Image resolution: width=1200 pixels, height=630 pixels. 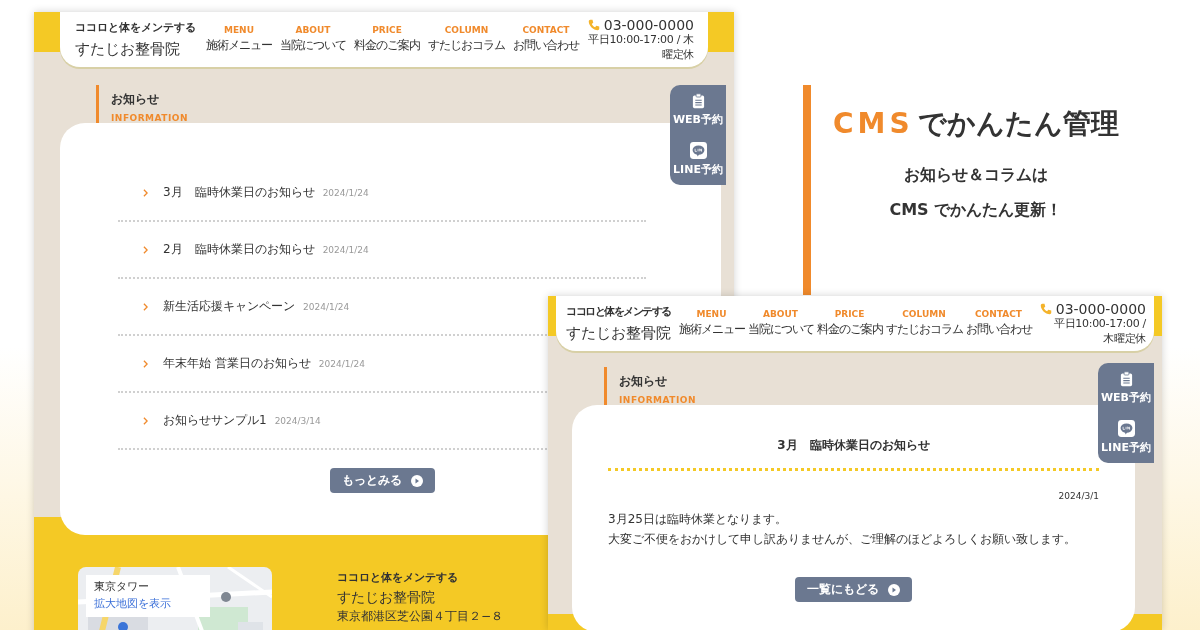 I want to click on news-item: 年末年始 営業日のお知らせ 2024/1/24, so click(x=264, y=363).